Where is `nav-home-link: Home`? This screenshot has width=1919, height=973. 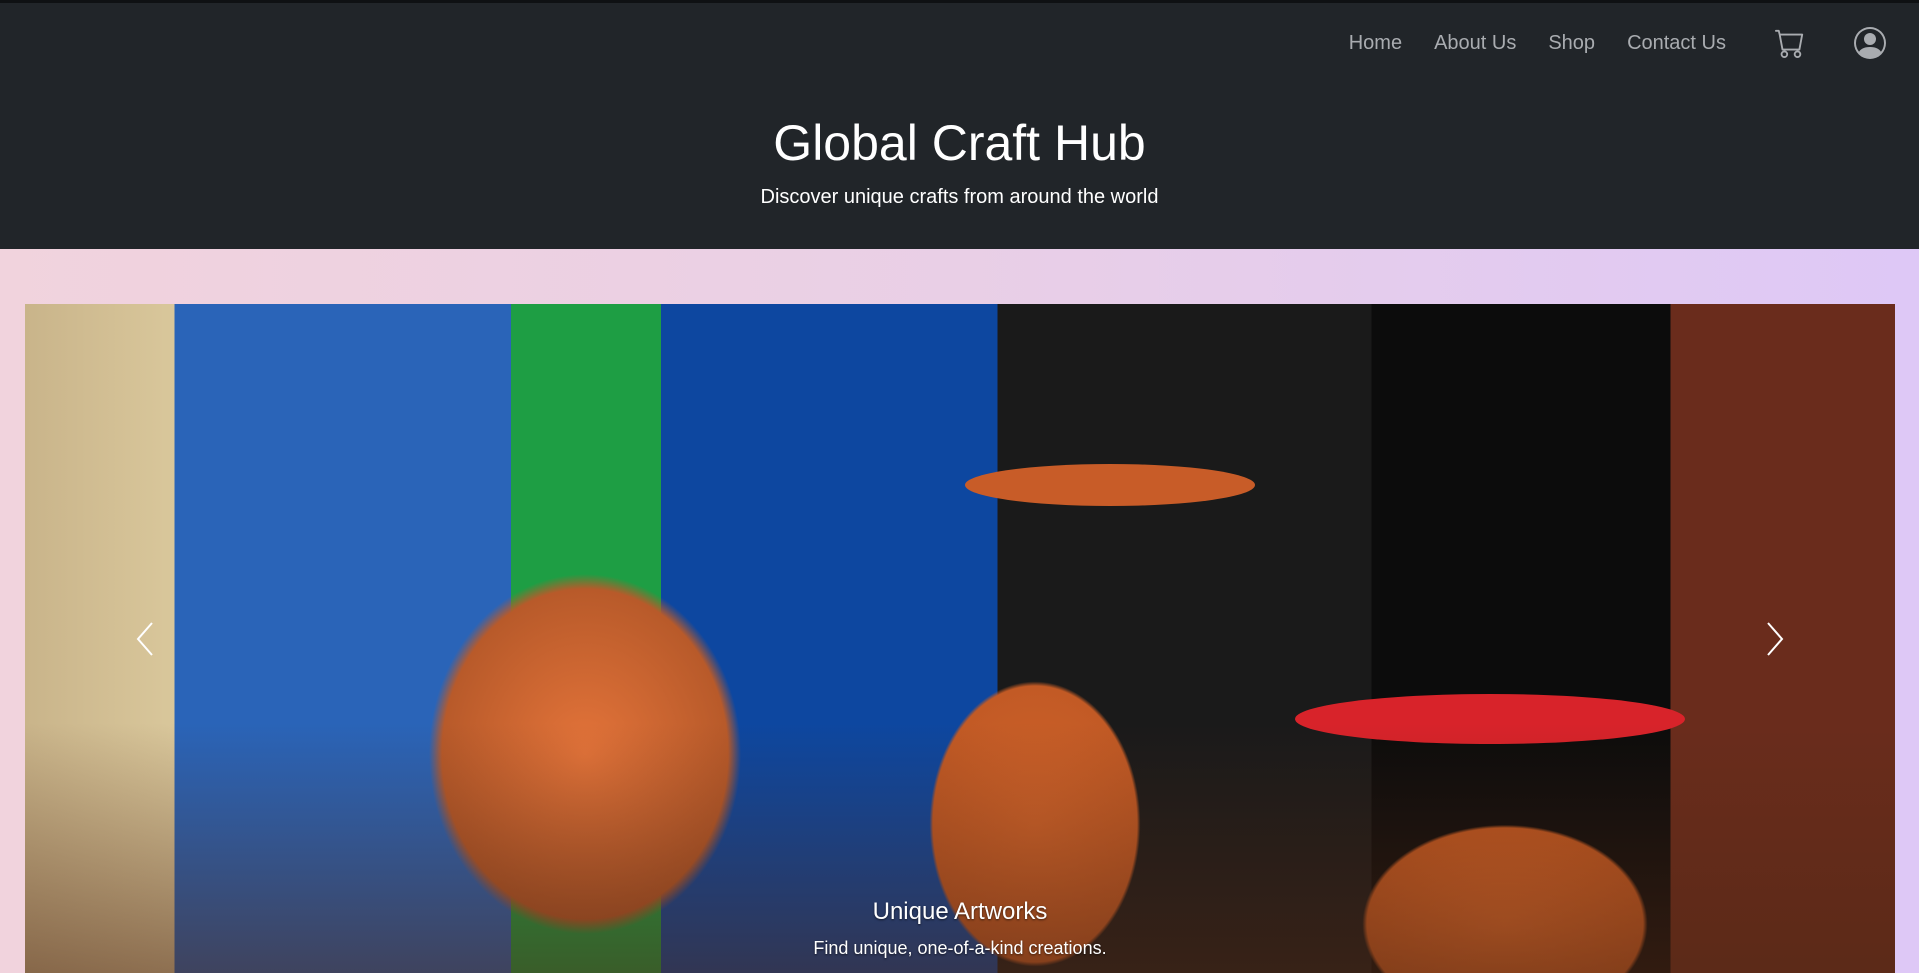
nav-home-link: Home is located at coordinates (1375, 43).